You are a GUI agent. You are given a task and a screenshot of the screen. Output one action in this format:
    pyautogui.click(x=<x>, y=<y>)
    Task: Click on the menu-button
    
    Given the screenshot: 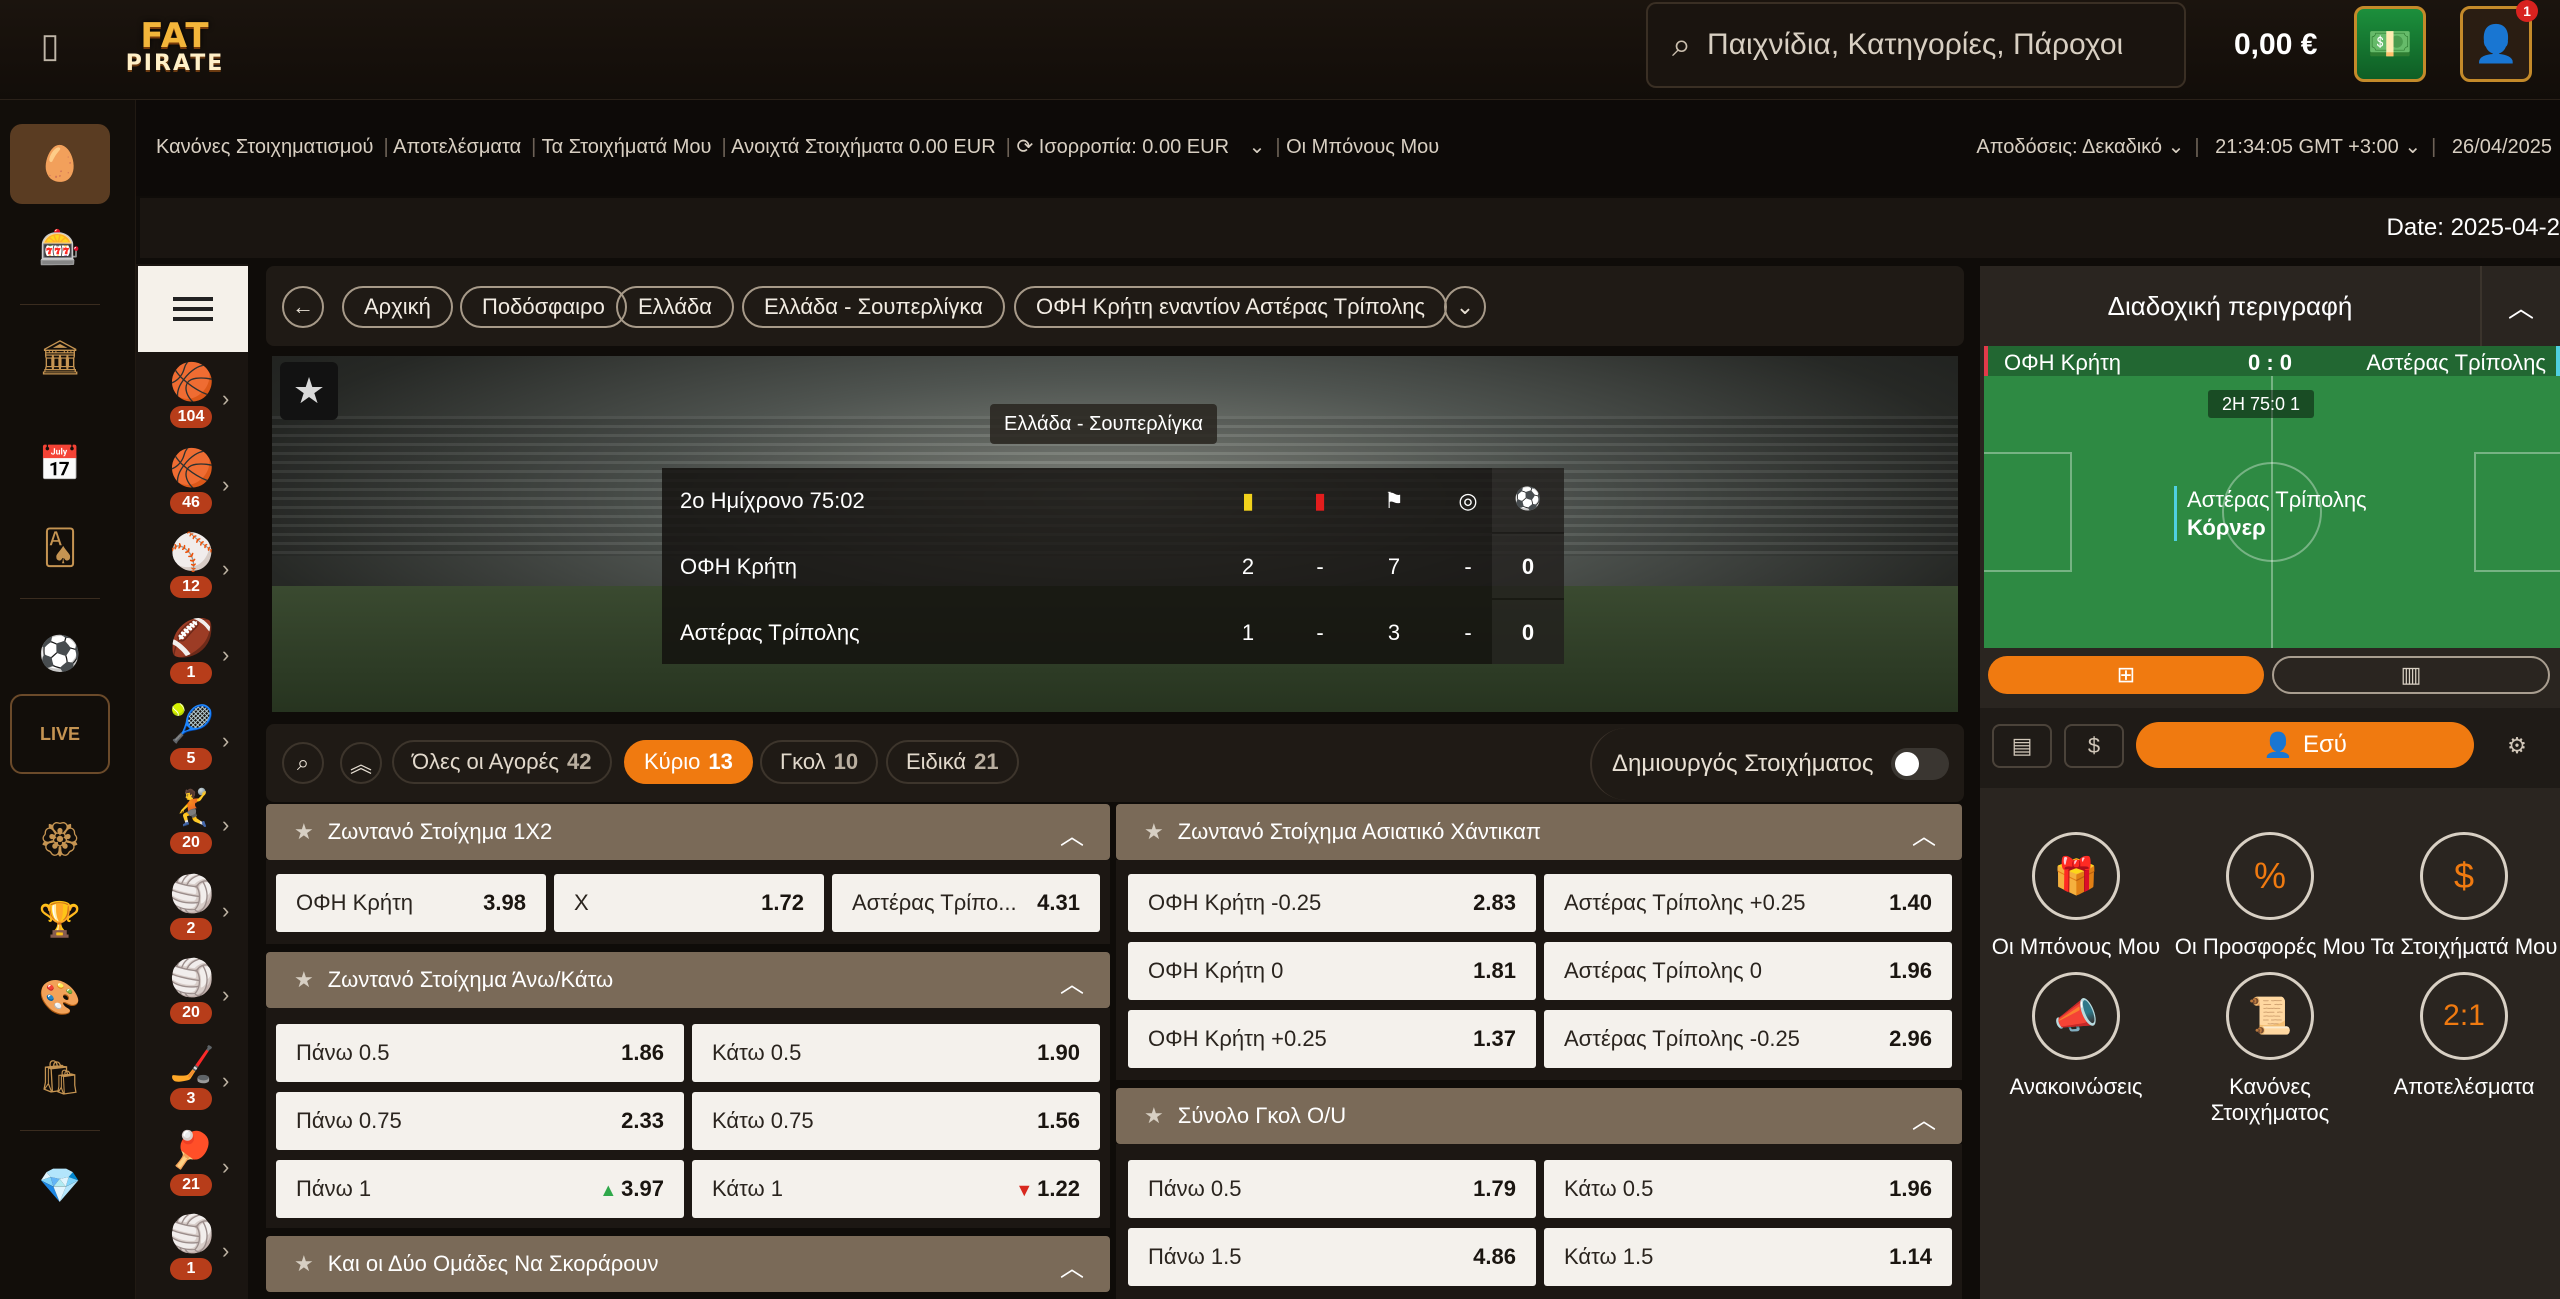 What is the action you would take?
    pyautogui.click(x=193, y=309)
    